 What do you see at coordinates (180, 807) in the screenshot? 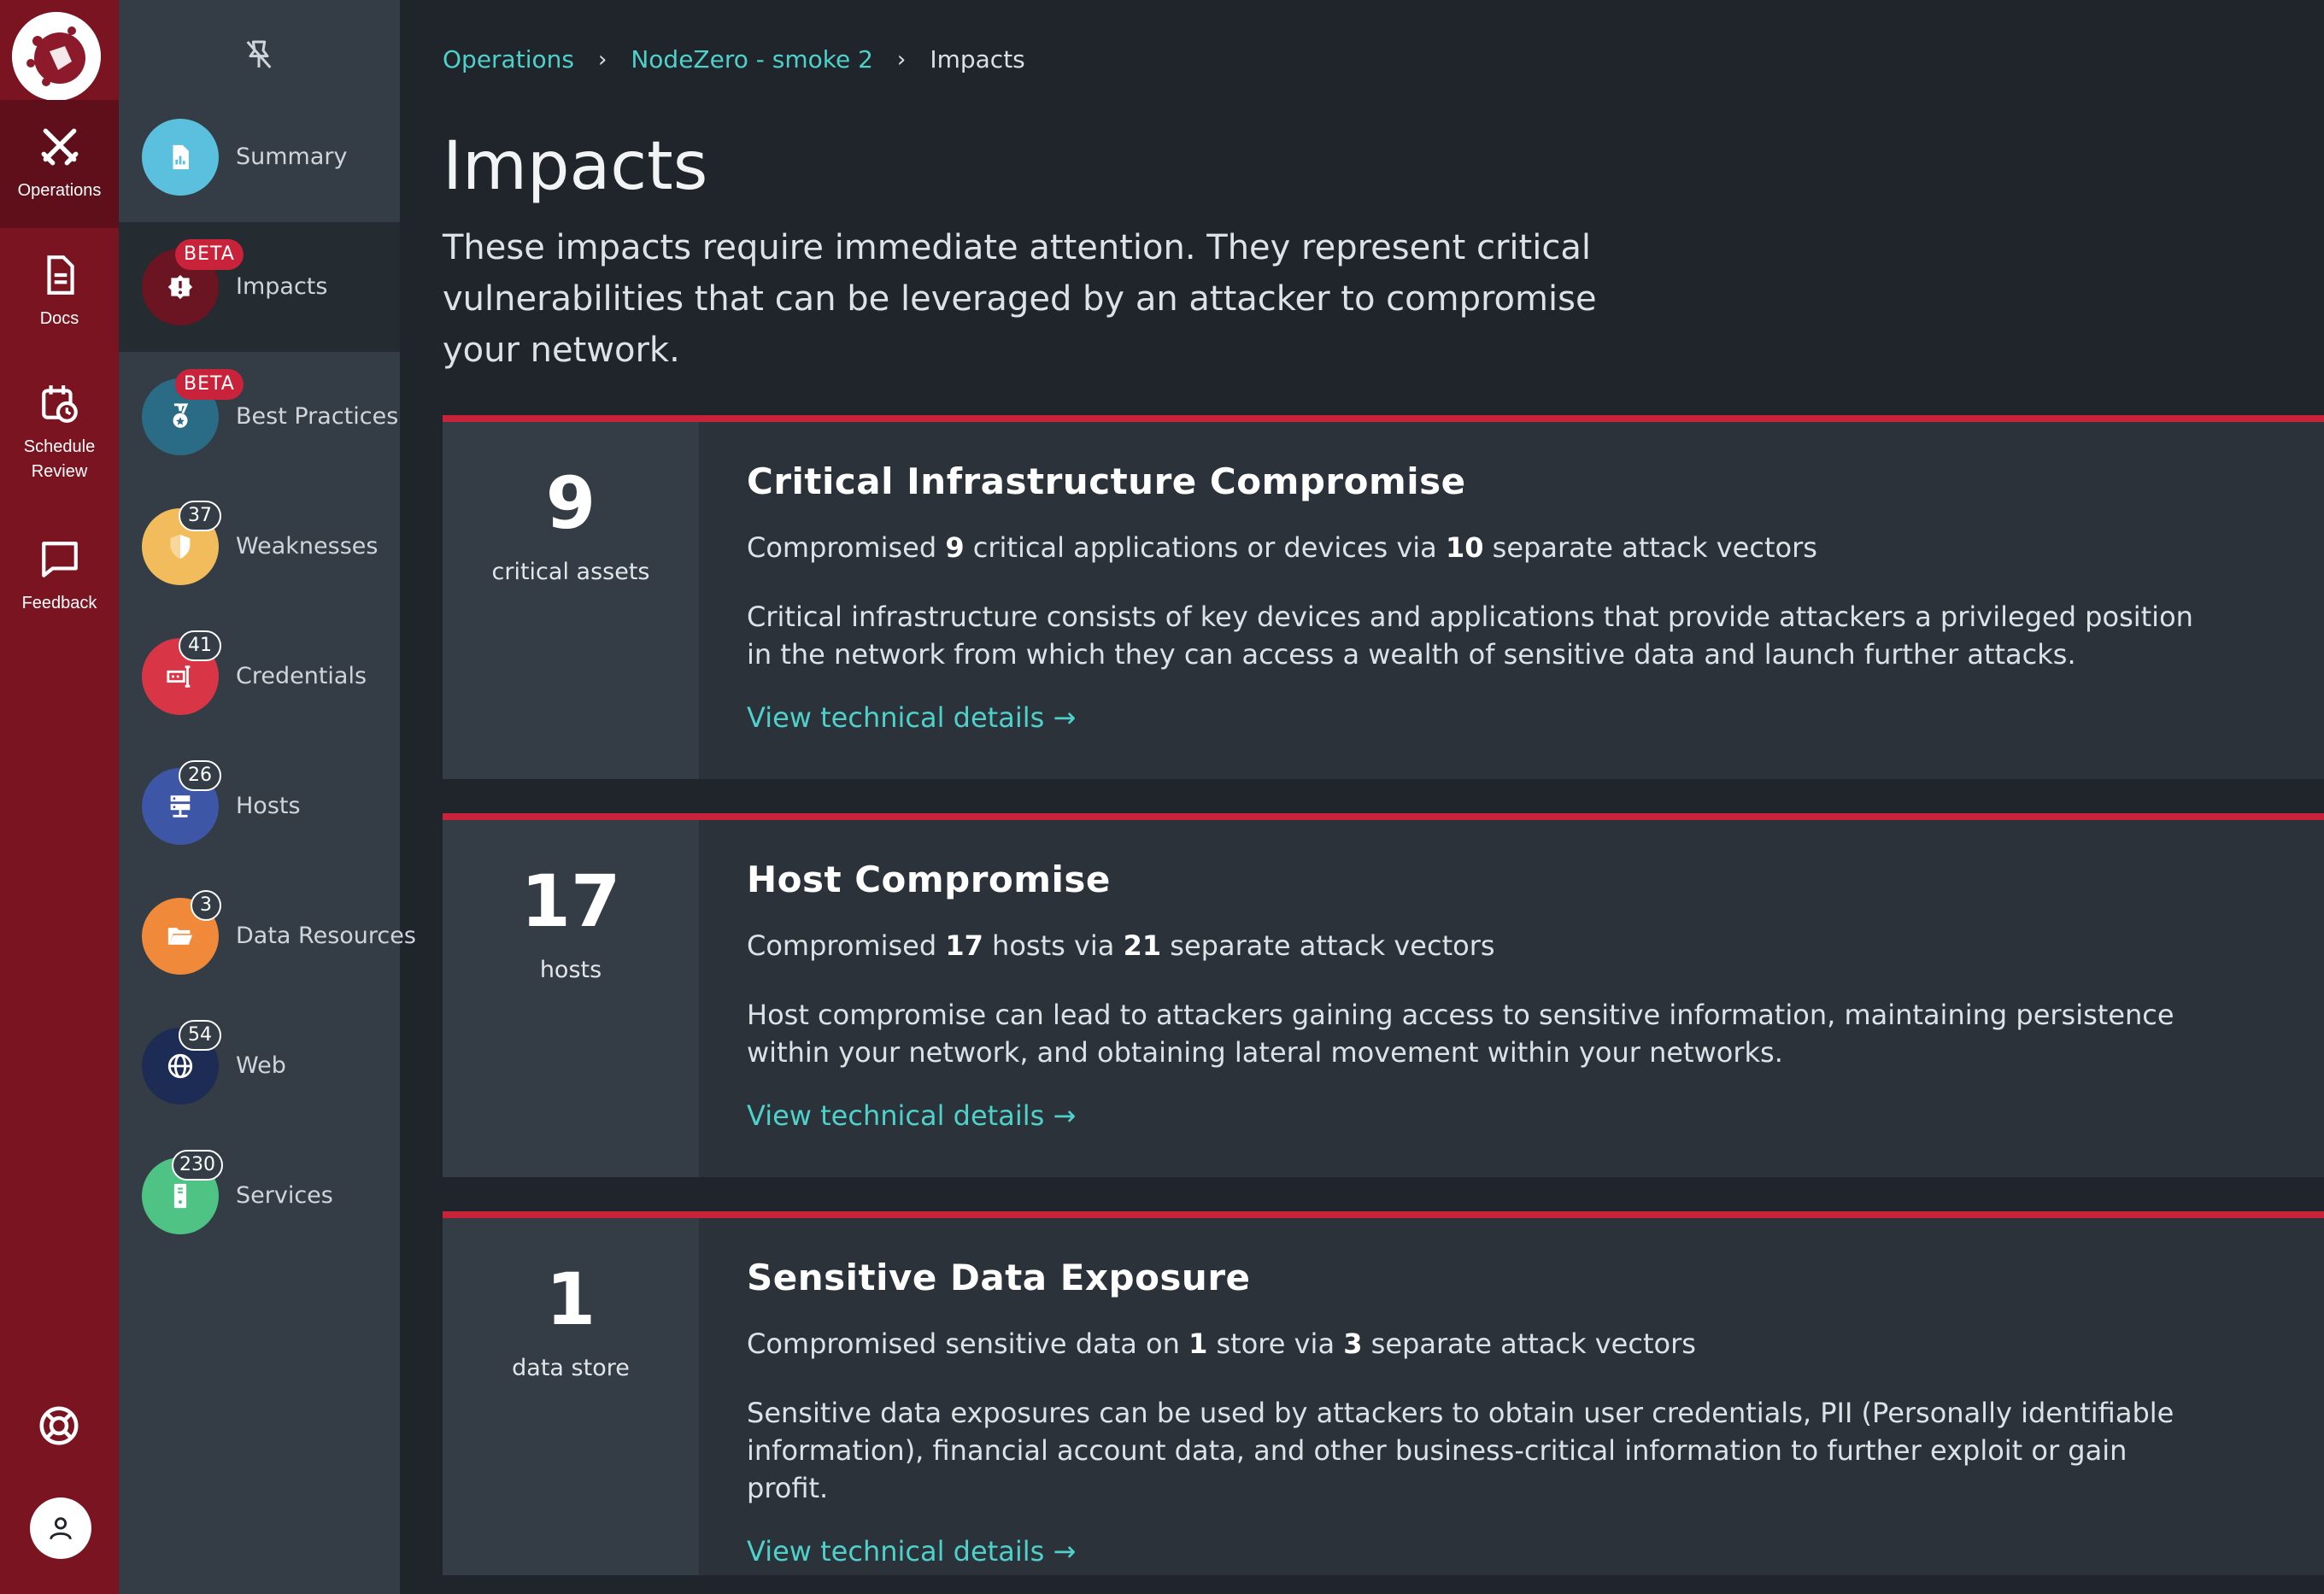
I see `server-icon` at bounding box center [180, 807].